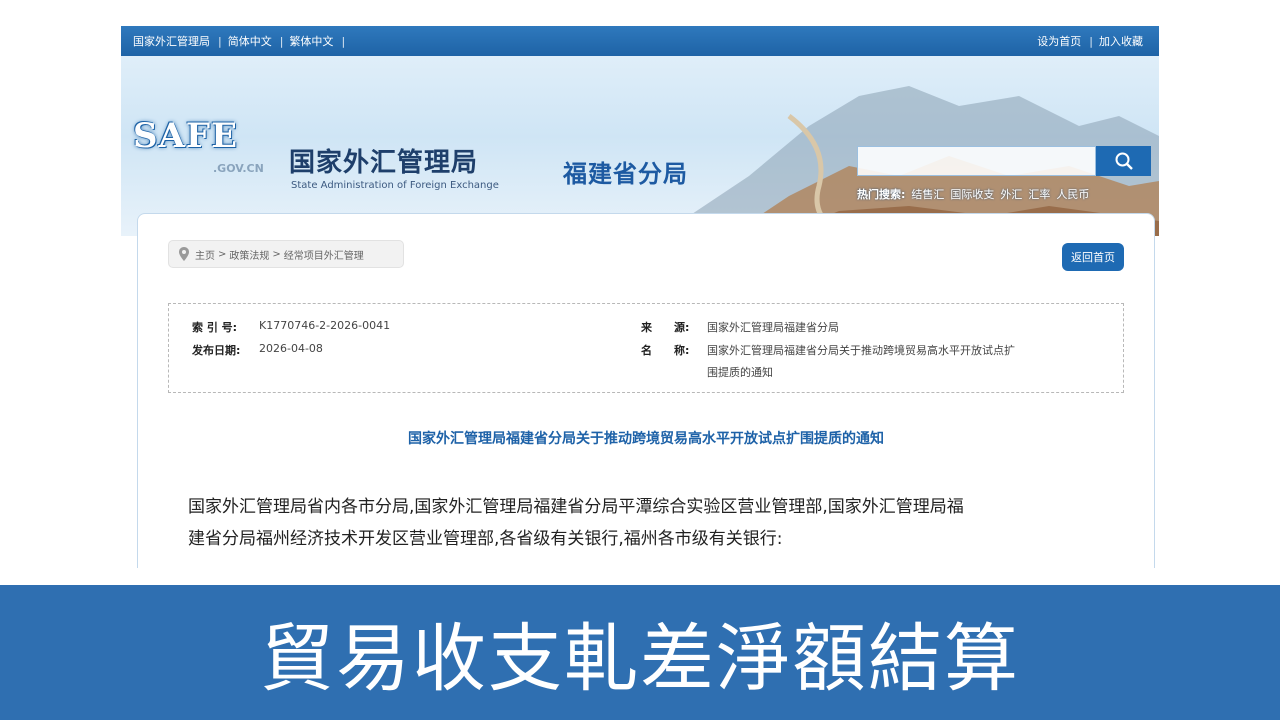 Image resolution: width=1280 pixels, height=720 pixels. Describe the element at coordinates (740, 372) in the screenshot. I see `name-value-line2: 围提质的通知` at that location.